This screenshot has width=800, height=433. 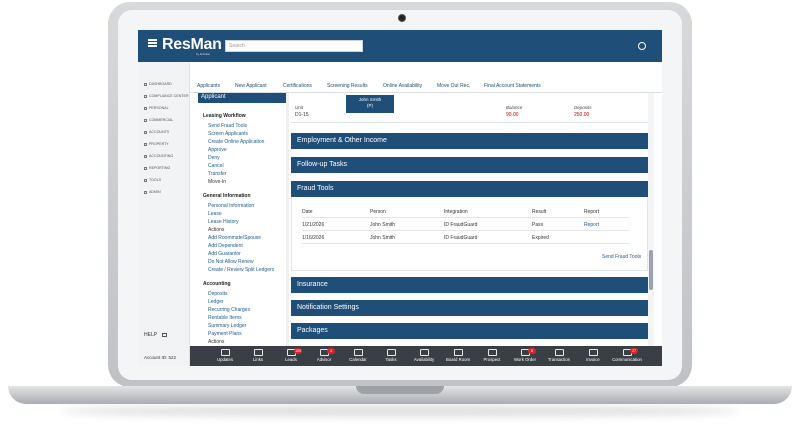 What do you see at coordinates (158, 120) in the screenshot?
I see `nav-commercial: COMMERCIAL` at bounding box center [158, 120].